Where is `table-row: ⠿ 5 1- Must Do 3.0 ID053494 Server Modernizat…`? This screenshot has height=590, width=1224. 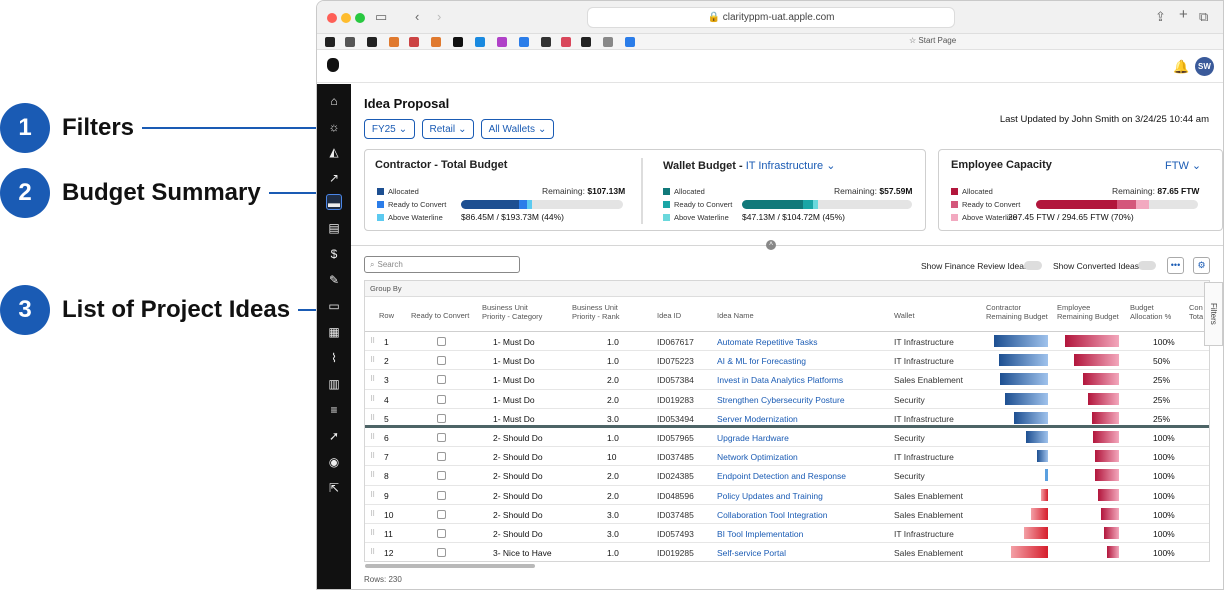
table-row: ⠿ 5 1- Must Do 3.0 ID053494 Server Modernizat… is located at coordinates (787, 418).